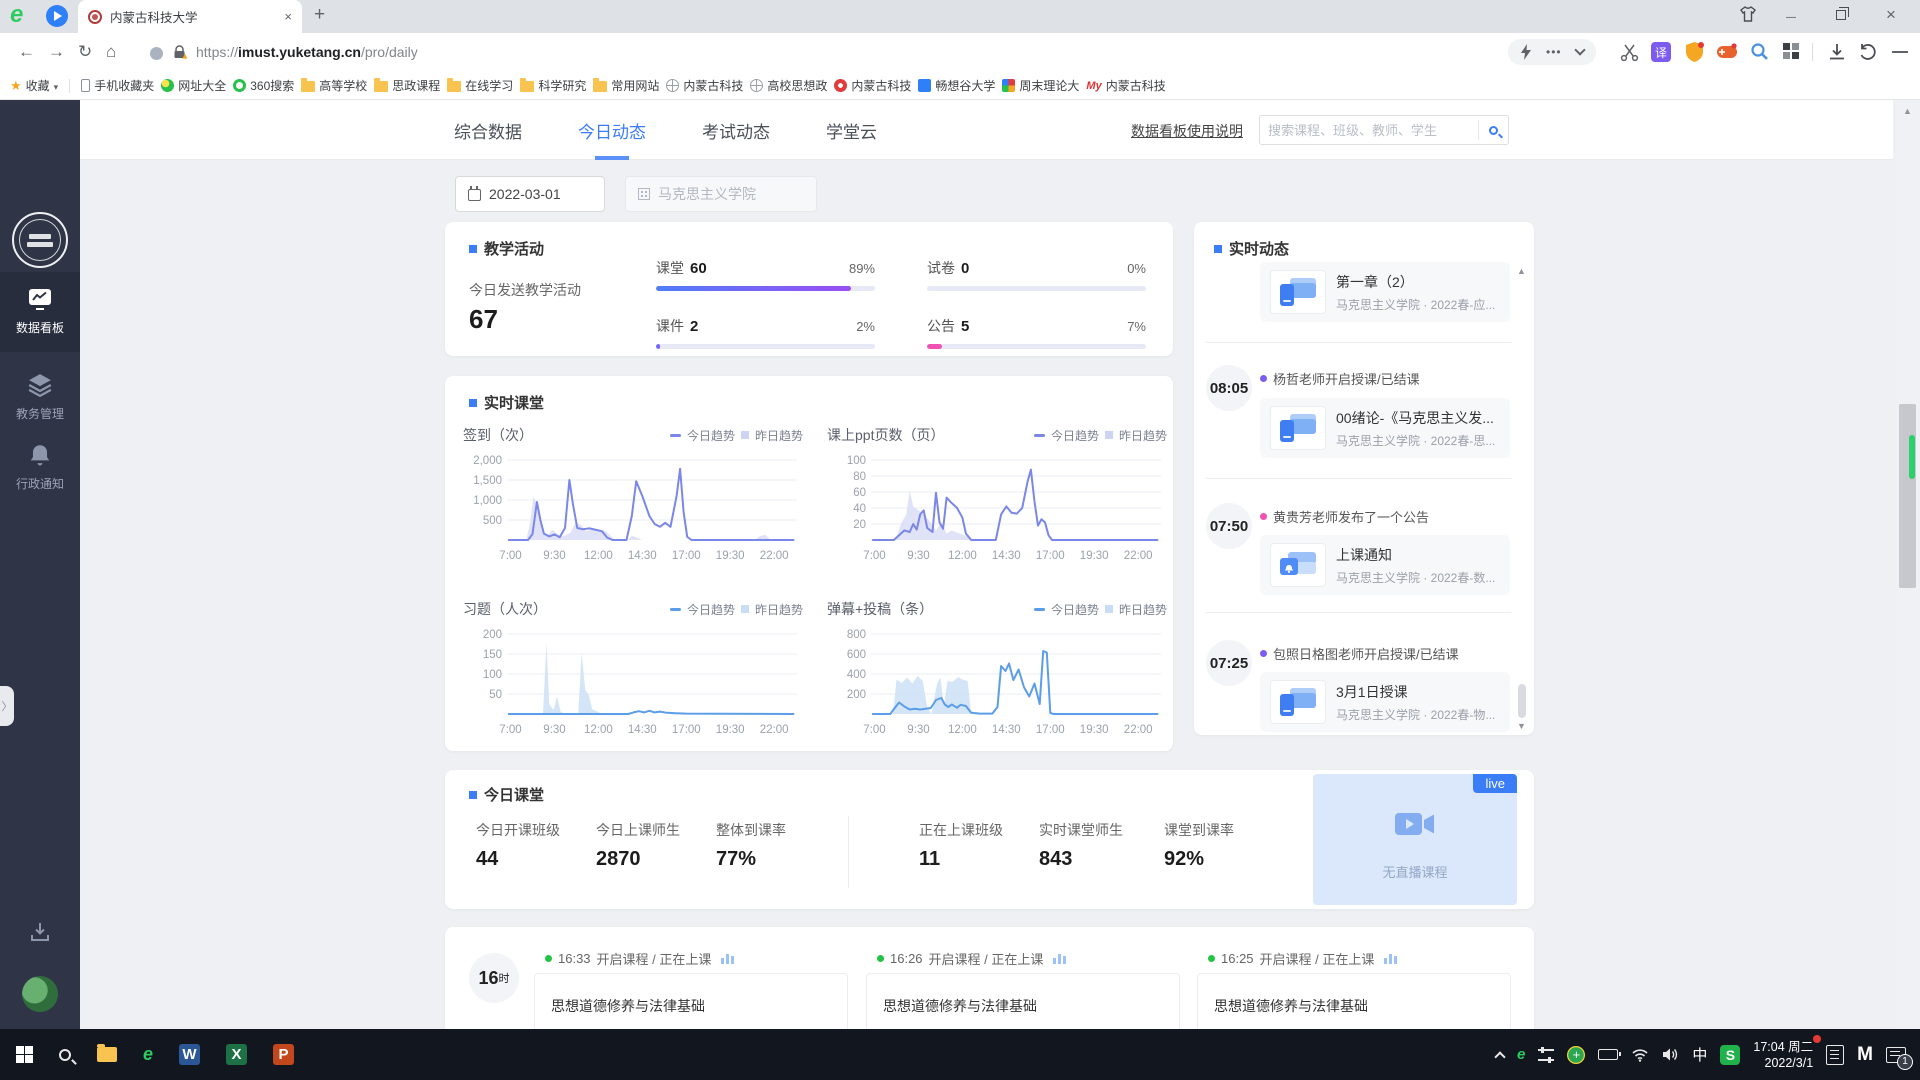  What do you see at coordinates (16, 15) in the screenshot?
I see `browser-logo-icon` at bounding box center [16, 15].